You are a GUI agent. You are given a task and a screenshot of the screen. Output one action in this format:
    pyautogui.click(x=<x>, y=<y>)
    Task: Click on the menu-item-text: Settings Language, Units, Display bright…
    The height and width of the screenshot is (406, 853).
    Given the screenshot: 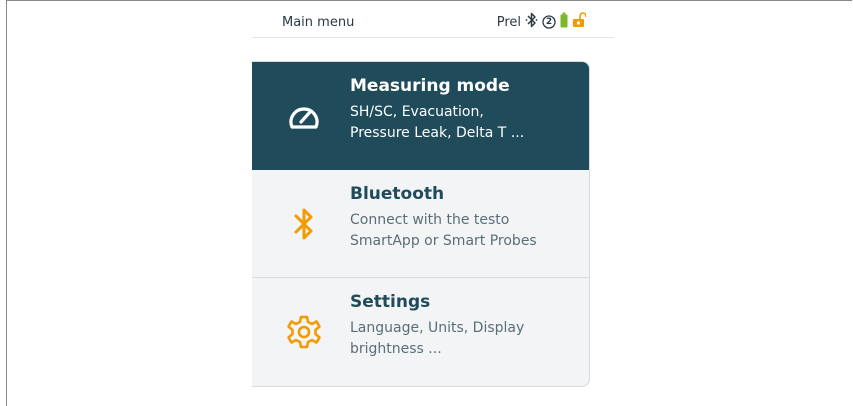 What is the action you would take?
    pyautogui.click(x=465, y=326)
    